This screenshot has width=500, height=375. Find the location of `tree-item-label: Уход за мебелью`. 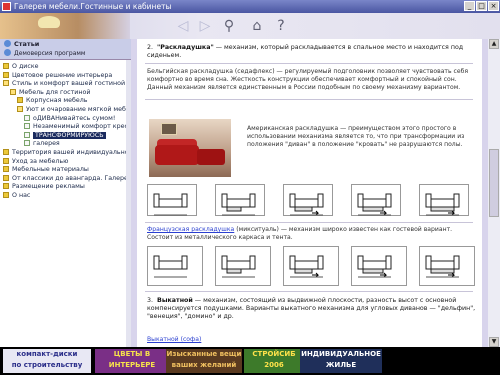

tree-item-label: Уход за мебелью is located at coordinates (40, 161).